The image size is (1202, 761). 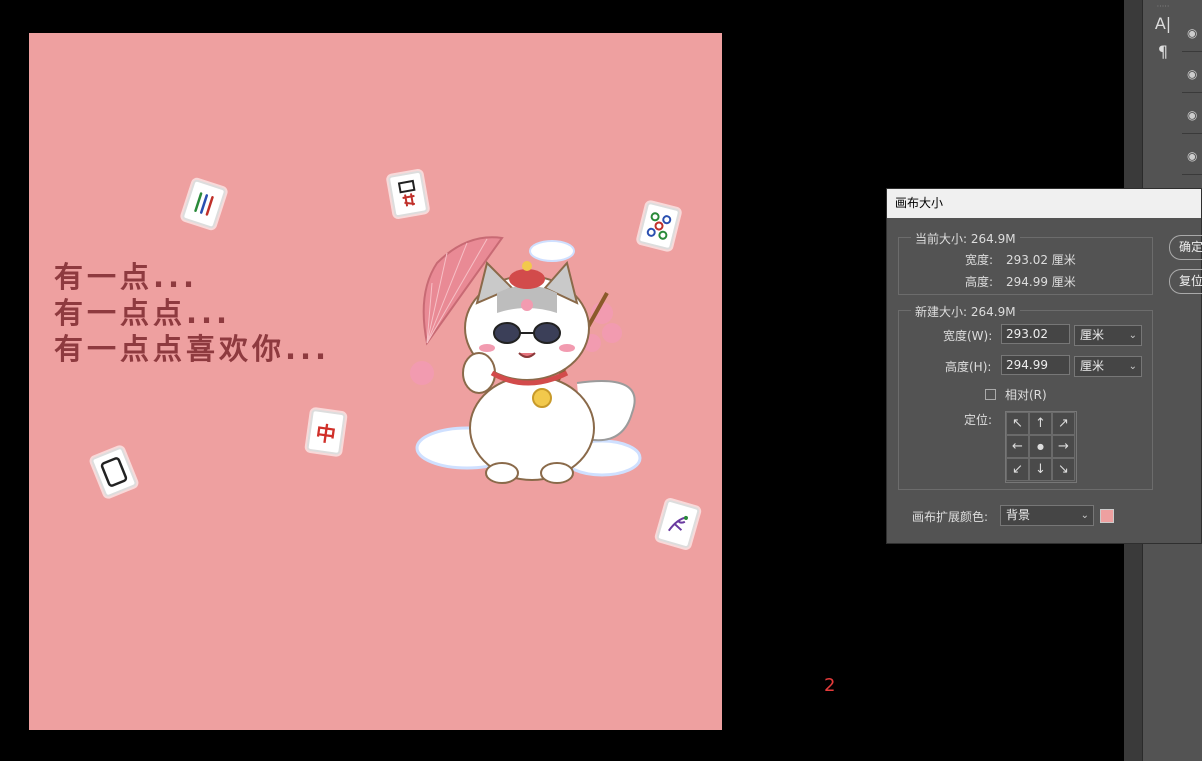 I want to click on mahjong-tile-zhong: 中, so click(x=326, y=432).